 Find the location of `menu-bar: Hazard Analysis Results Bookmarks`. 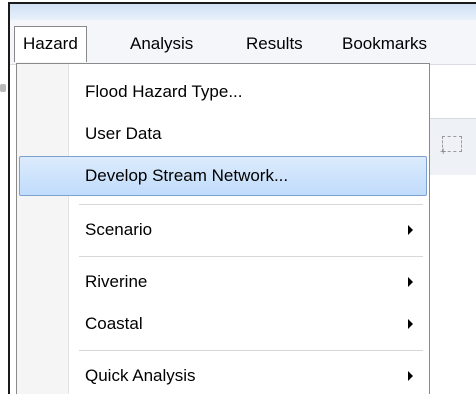

menu-bar: Hazard Analysis Results Bookmarks is located at coordinates (243, 42).